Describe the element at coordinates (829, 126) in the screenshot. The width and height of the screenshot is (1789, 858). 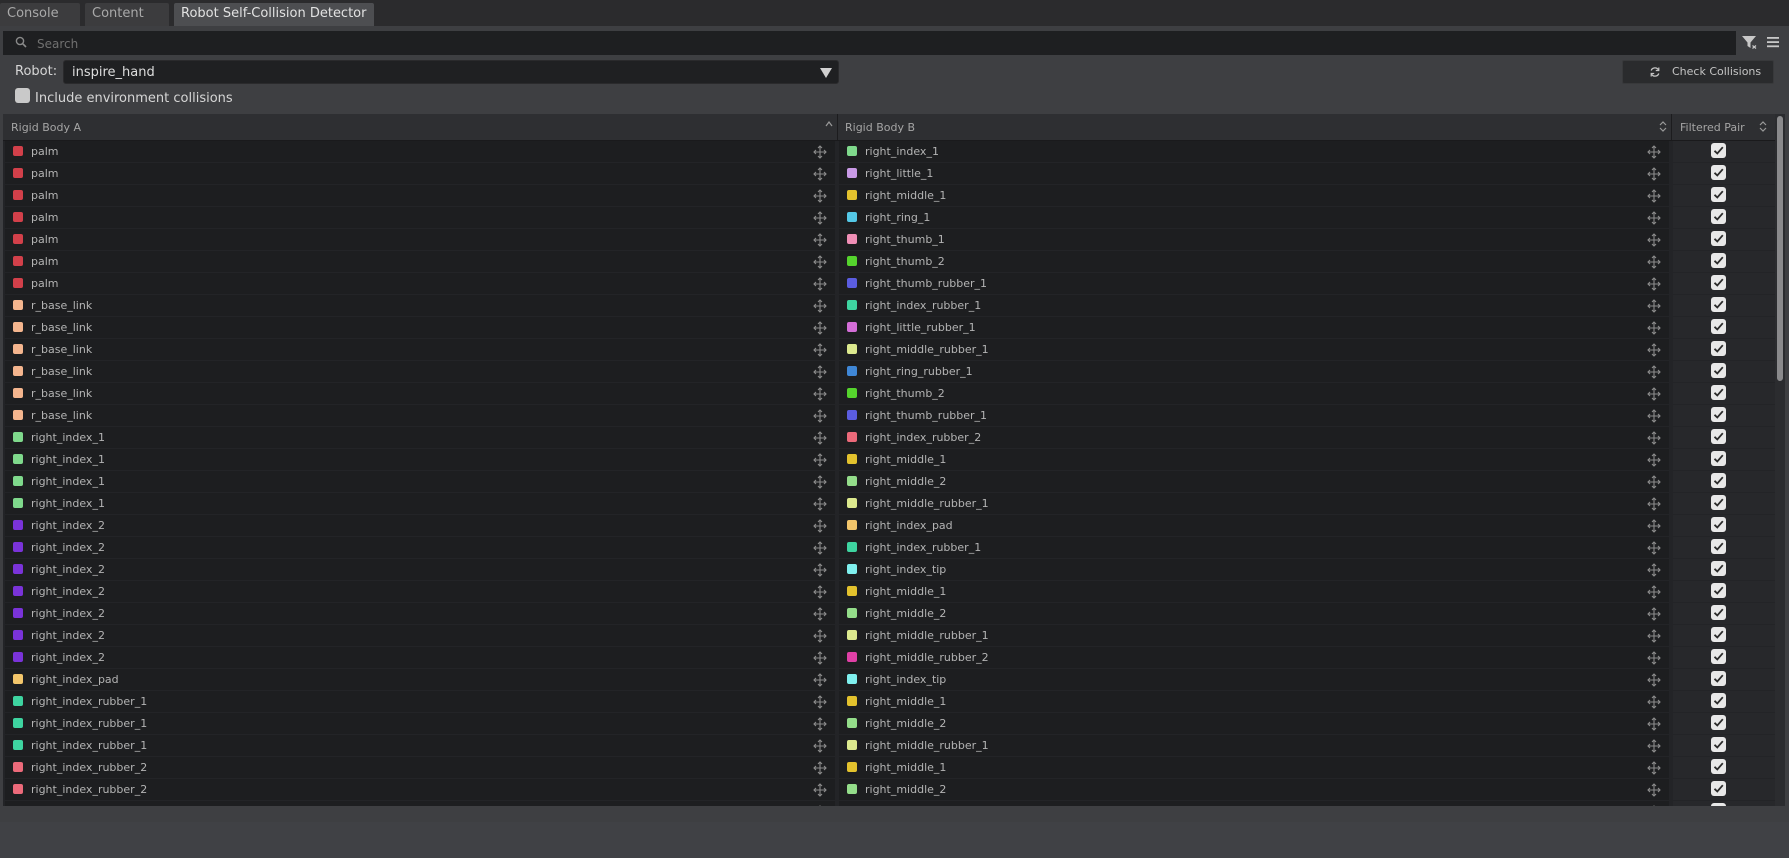
I see `sort-up-icon` at that location.